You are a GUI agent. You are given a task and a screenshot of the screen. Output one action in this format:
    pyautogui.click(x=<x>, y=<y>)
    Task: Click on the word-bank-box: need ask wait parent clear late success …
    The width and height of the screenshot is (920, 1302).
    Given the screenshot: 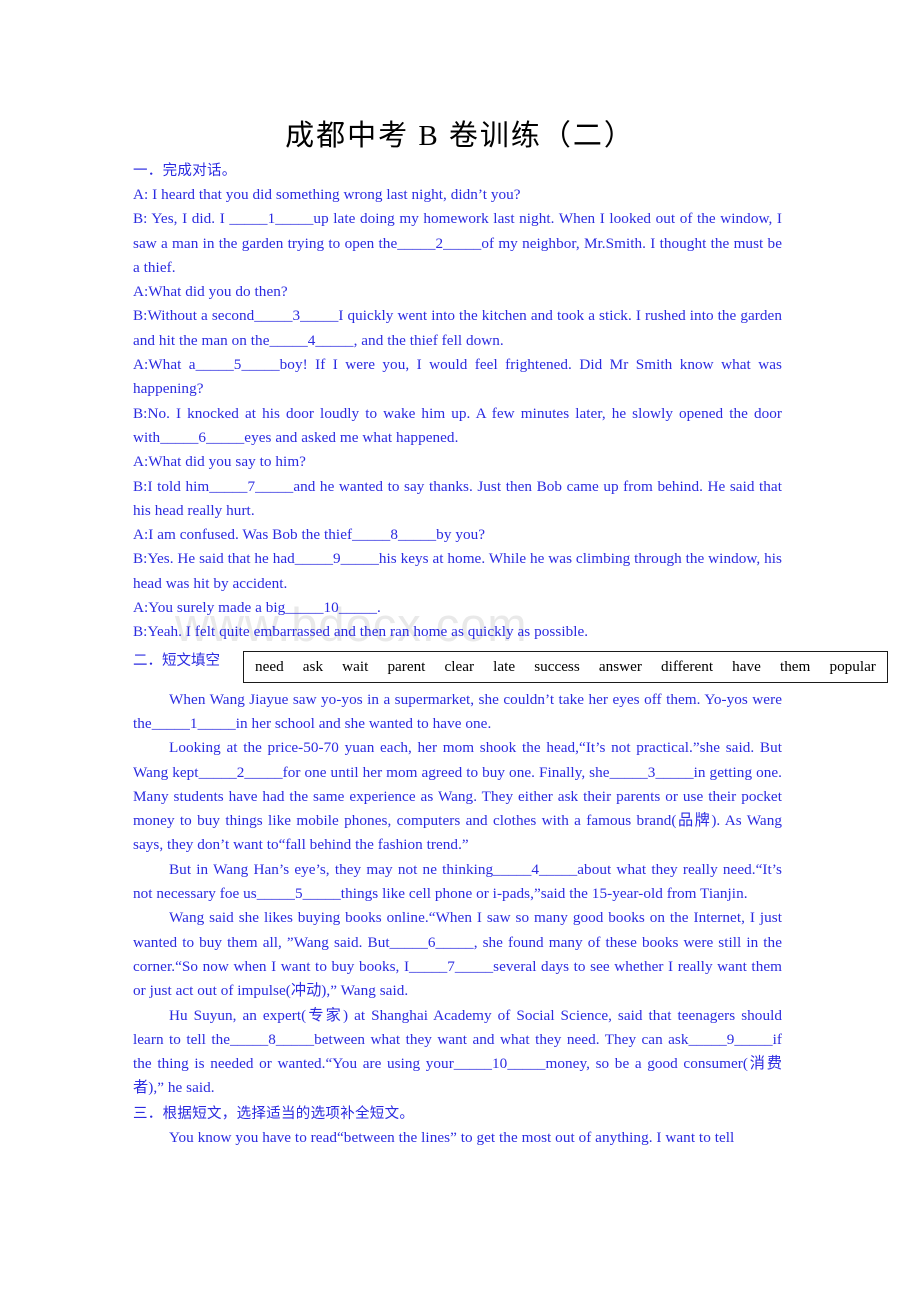 What is the action you would take?
    pyautogui.click(x=565, y=666)
    